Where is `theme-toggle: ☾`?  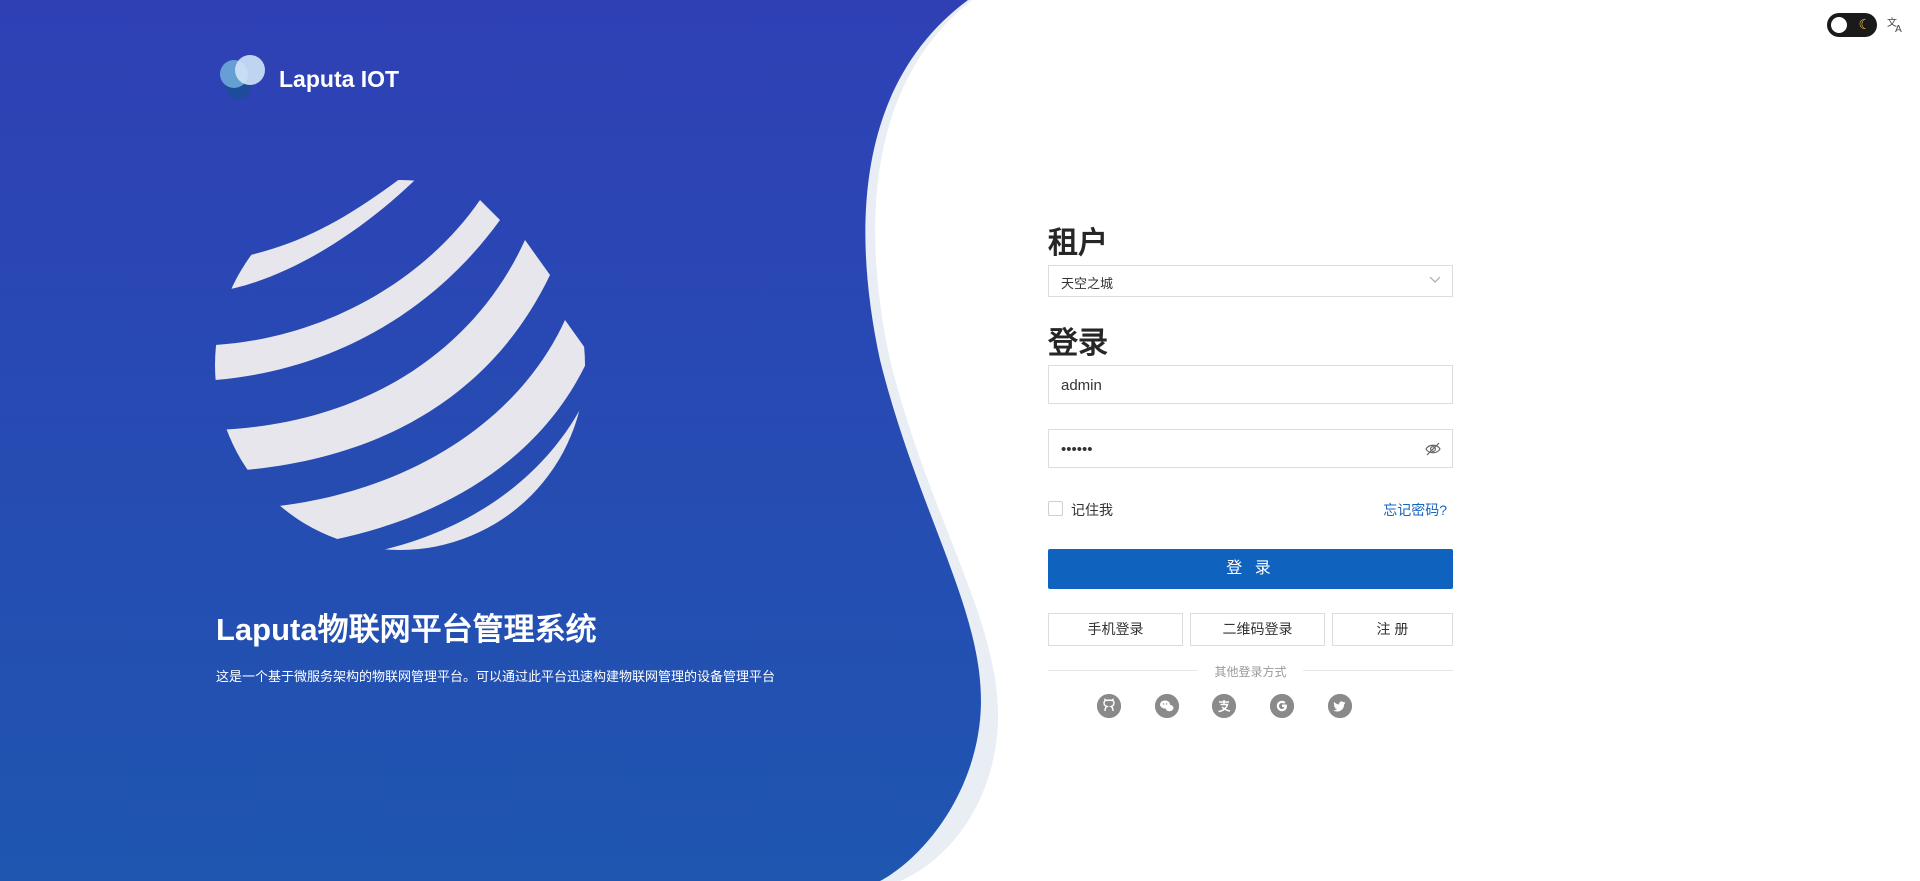 theme-toggle: ☾ is located at coordinates (1852, 25).